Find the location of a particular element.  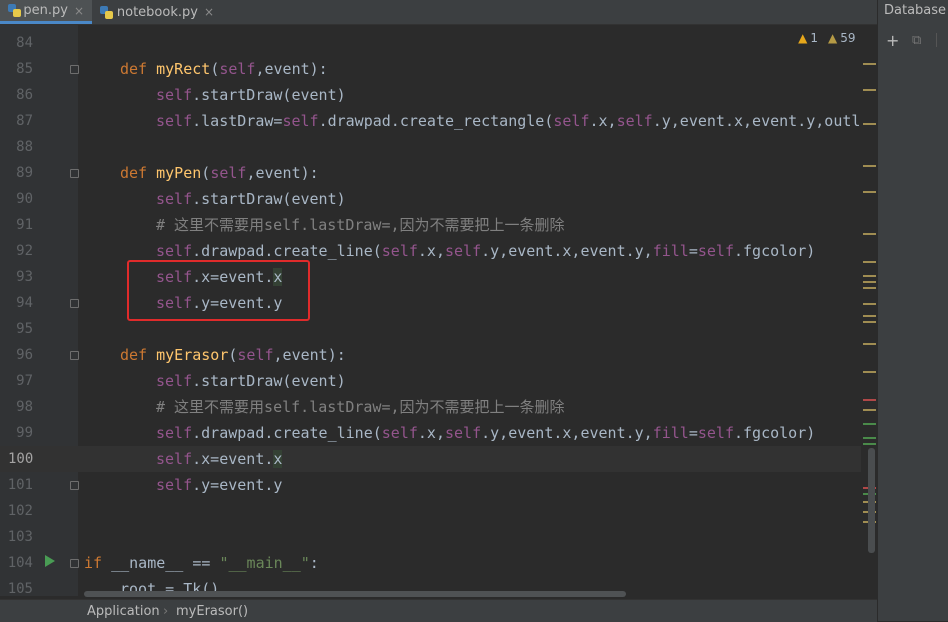

warning-count: ▲ 59 is located at coordinates (842, 38).